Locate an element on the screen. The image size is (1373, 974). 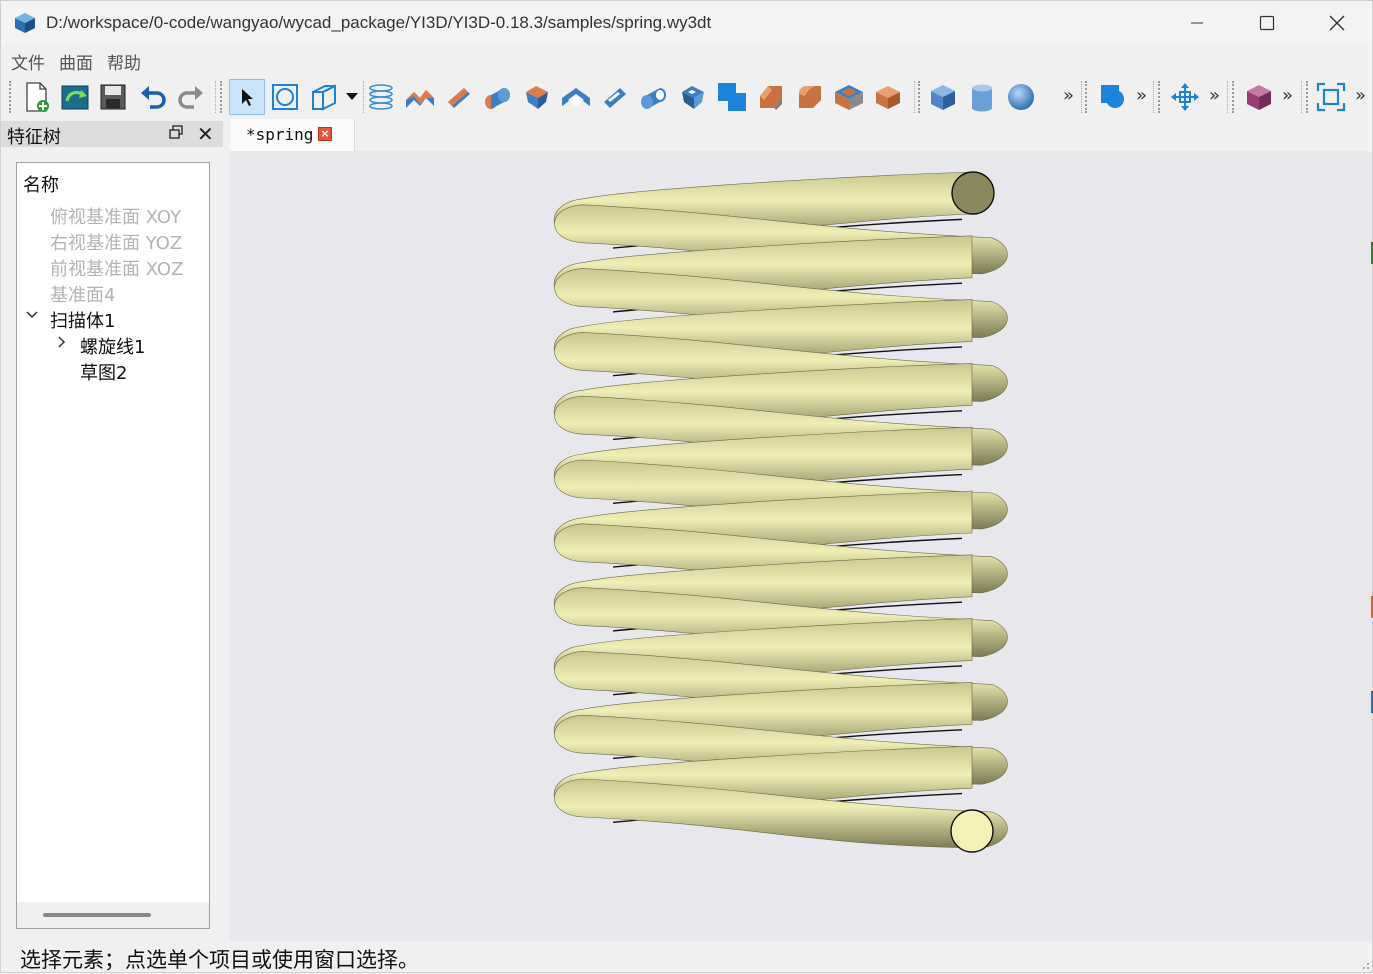
tree-item-sweep-1: 扫描体1 is located at coordinates (82, 320).